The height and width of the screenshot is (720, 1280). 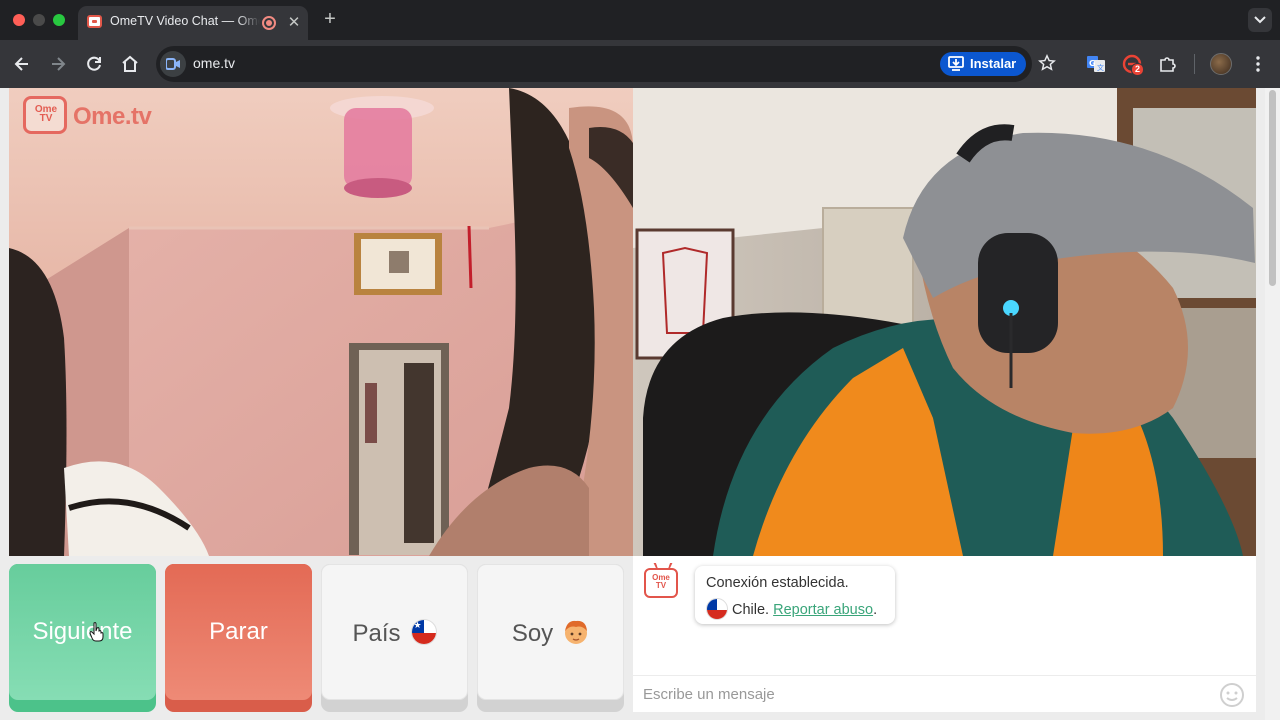 I want to click on page-scrollbar, so click(x=1272, y=404).